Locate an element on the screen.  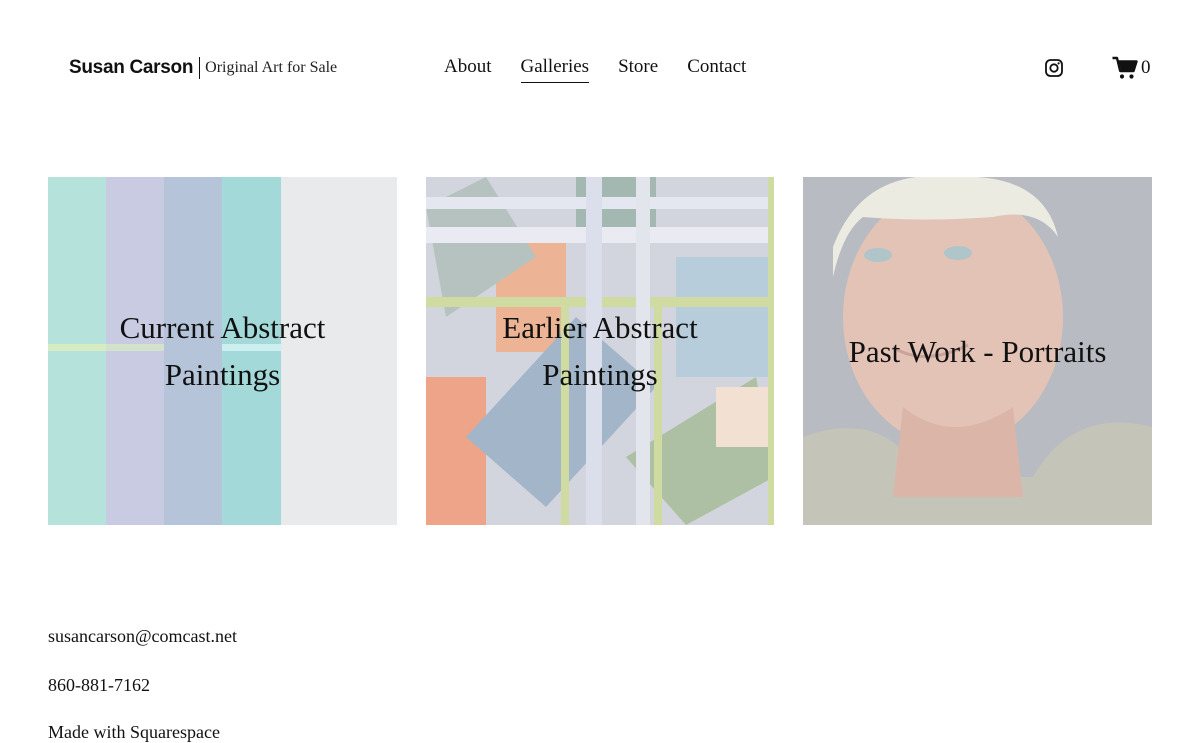
nav-galleries: Galleries is located at coordinates (555, 69).